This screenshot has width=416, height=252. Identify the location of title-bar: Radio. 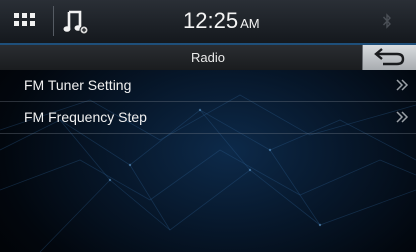
(208, 57).